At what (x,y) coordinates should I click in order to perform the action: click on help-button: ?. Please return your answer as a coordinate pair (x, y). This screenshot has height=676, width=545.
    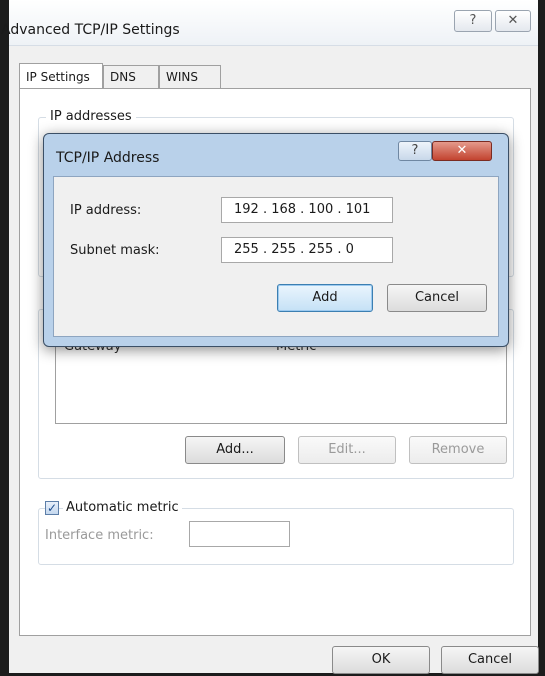
    Looking at the image, I should click on (473, 21).